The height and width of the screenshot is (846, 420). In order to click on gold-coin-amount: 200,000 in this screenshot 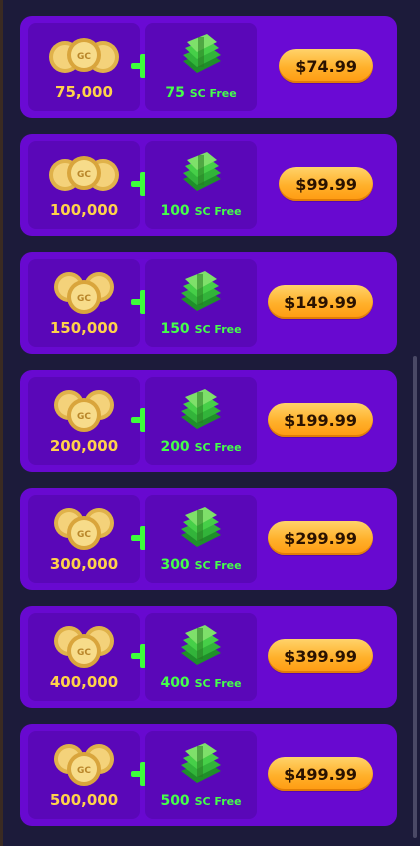, I will do `click(84, 446)`.